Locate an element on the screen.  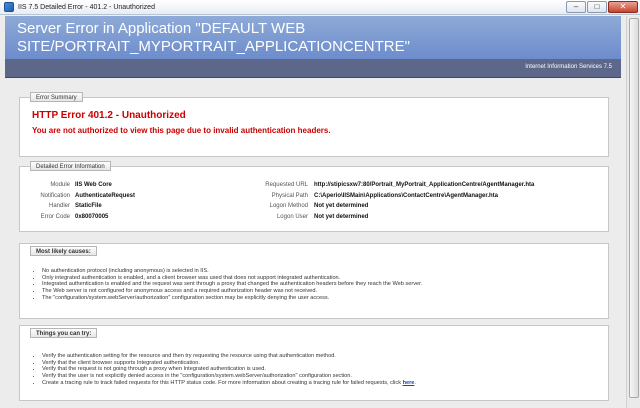
detail-key: Logon Method is located at coordinates (288, 206).